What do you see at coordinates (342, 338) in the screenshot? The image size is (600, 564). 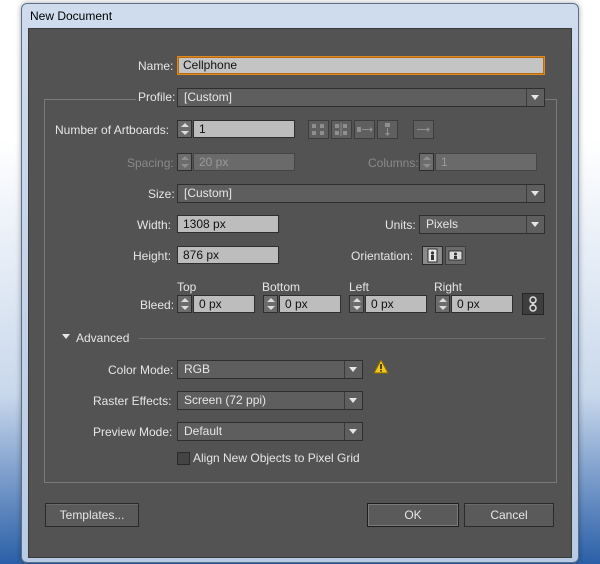 I see `advanced-divider` at bounding box center [342, 338].